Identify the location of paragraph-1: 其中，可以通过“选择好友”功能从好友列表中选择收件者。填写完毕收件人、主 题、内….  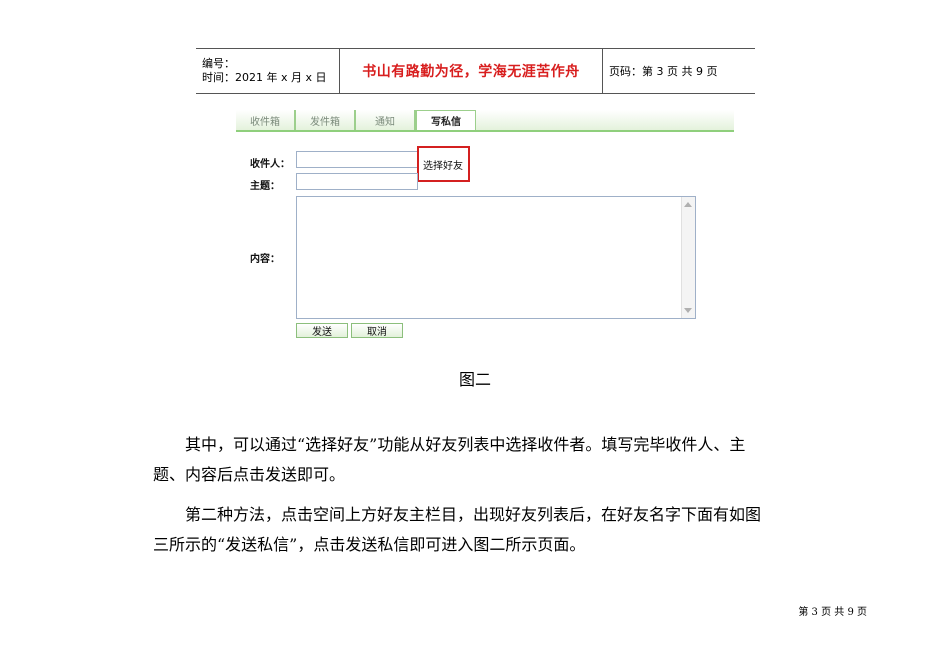
(529, 460).